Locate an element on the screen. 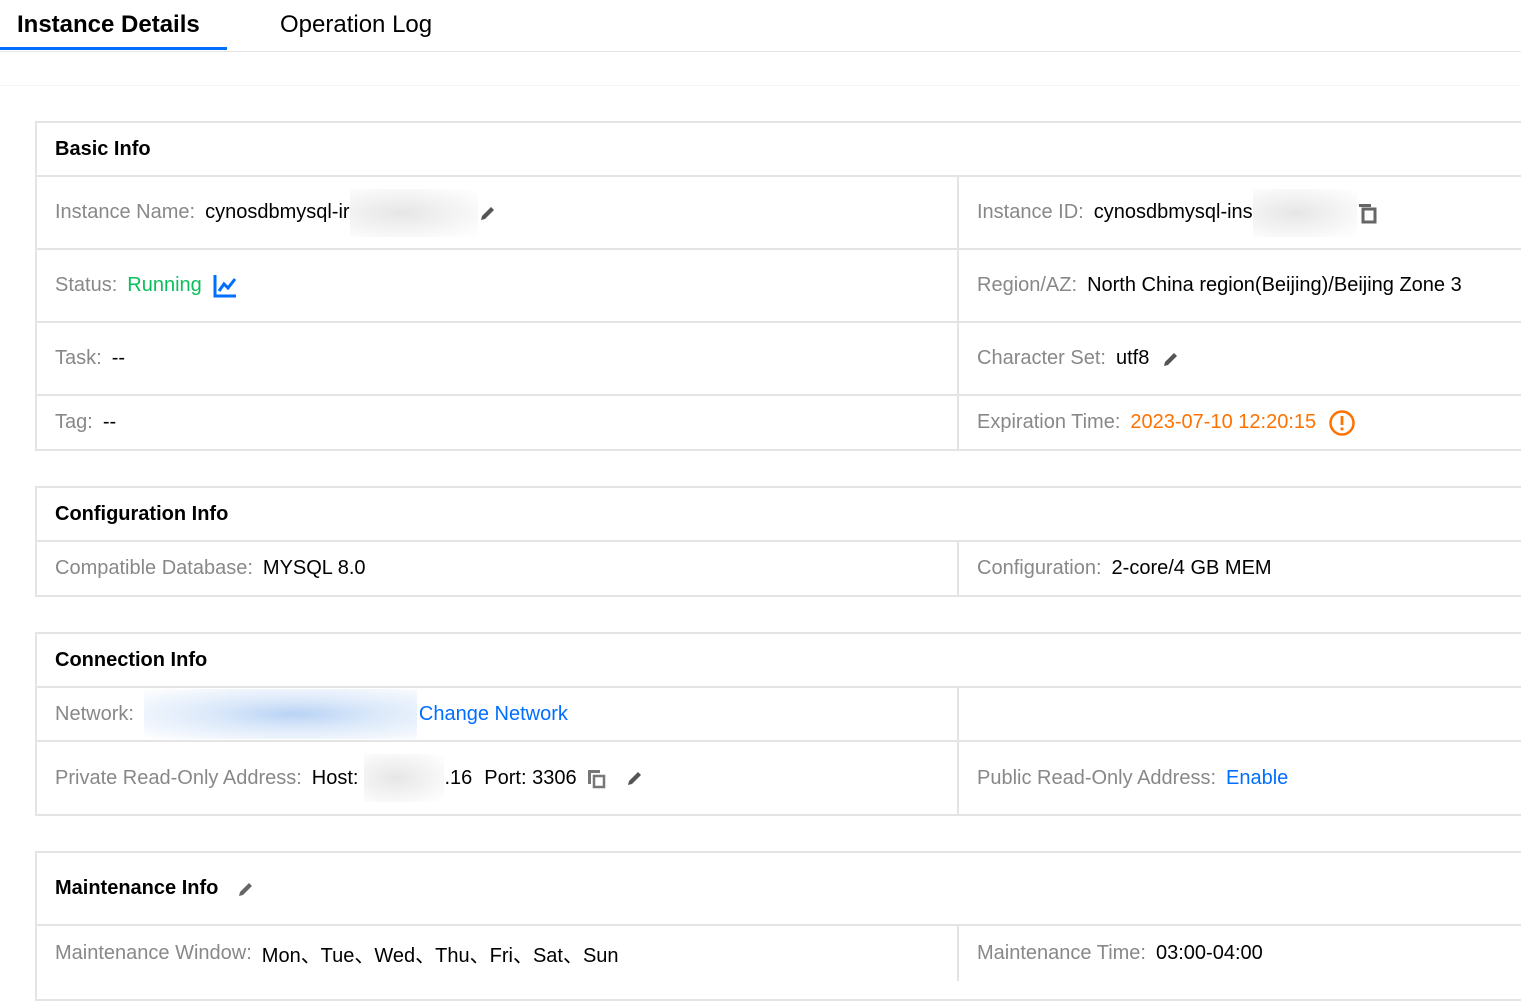 The image size is (1521, 1001). expiration-cell: Expiration Time : 2023-07-10 12:20:15 is located at coordinates (1240, 422).